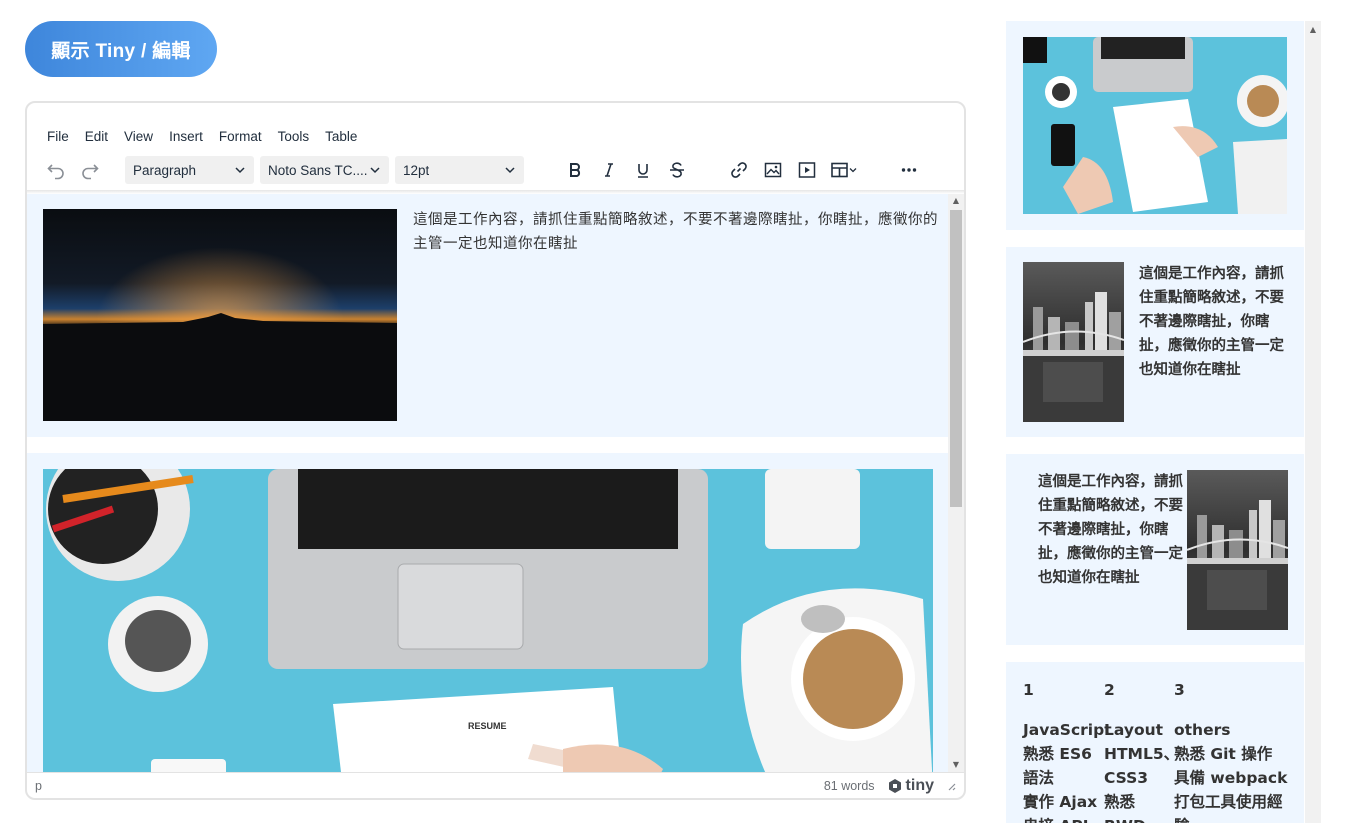 Image resolution: width=1348 pixels, height=823 pixels. I want to click on menu-edit: Edit, so click(96, 137).